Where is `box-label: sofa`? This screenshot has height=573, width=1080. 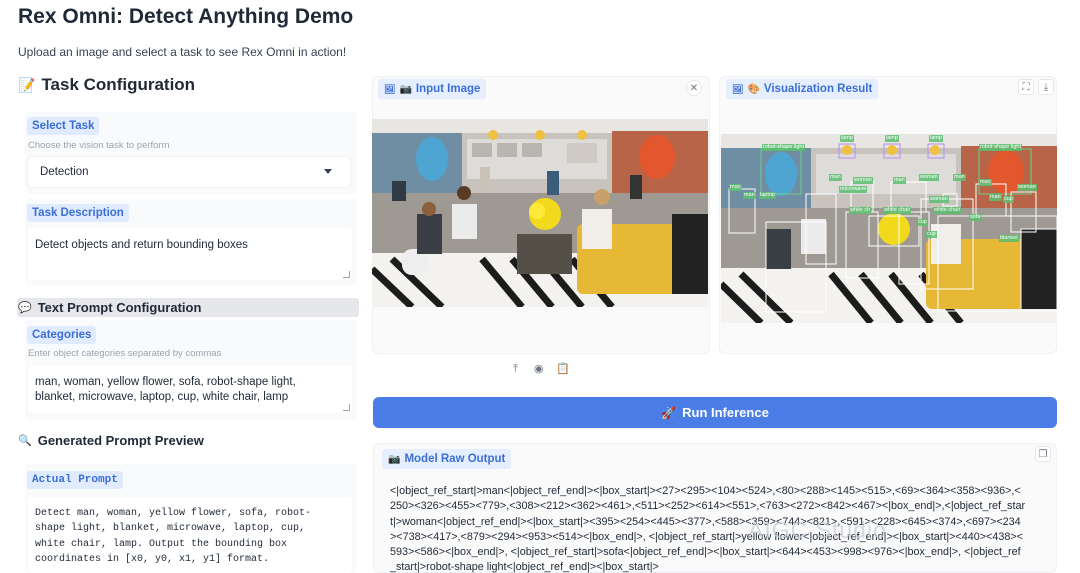
box-label: sofa is located at coordinates (975, 217).